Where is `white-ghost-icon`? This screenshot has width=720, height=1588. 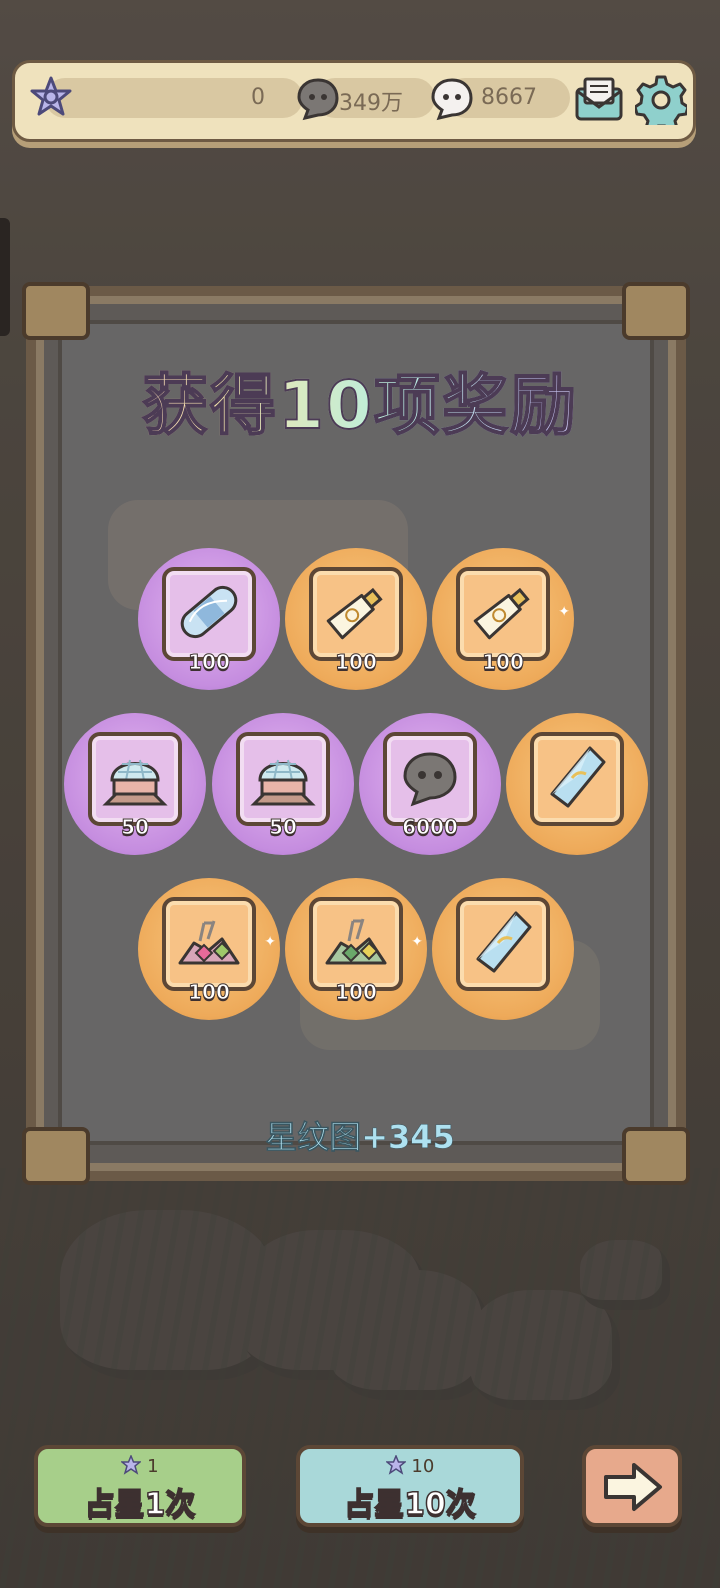
white-ghost-icon is located at coordinates (452, 99).